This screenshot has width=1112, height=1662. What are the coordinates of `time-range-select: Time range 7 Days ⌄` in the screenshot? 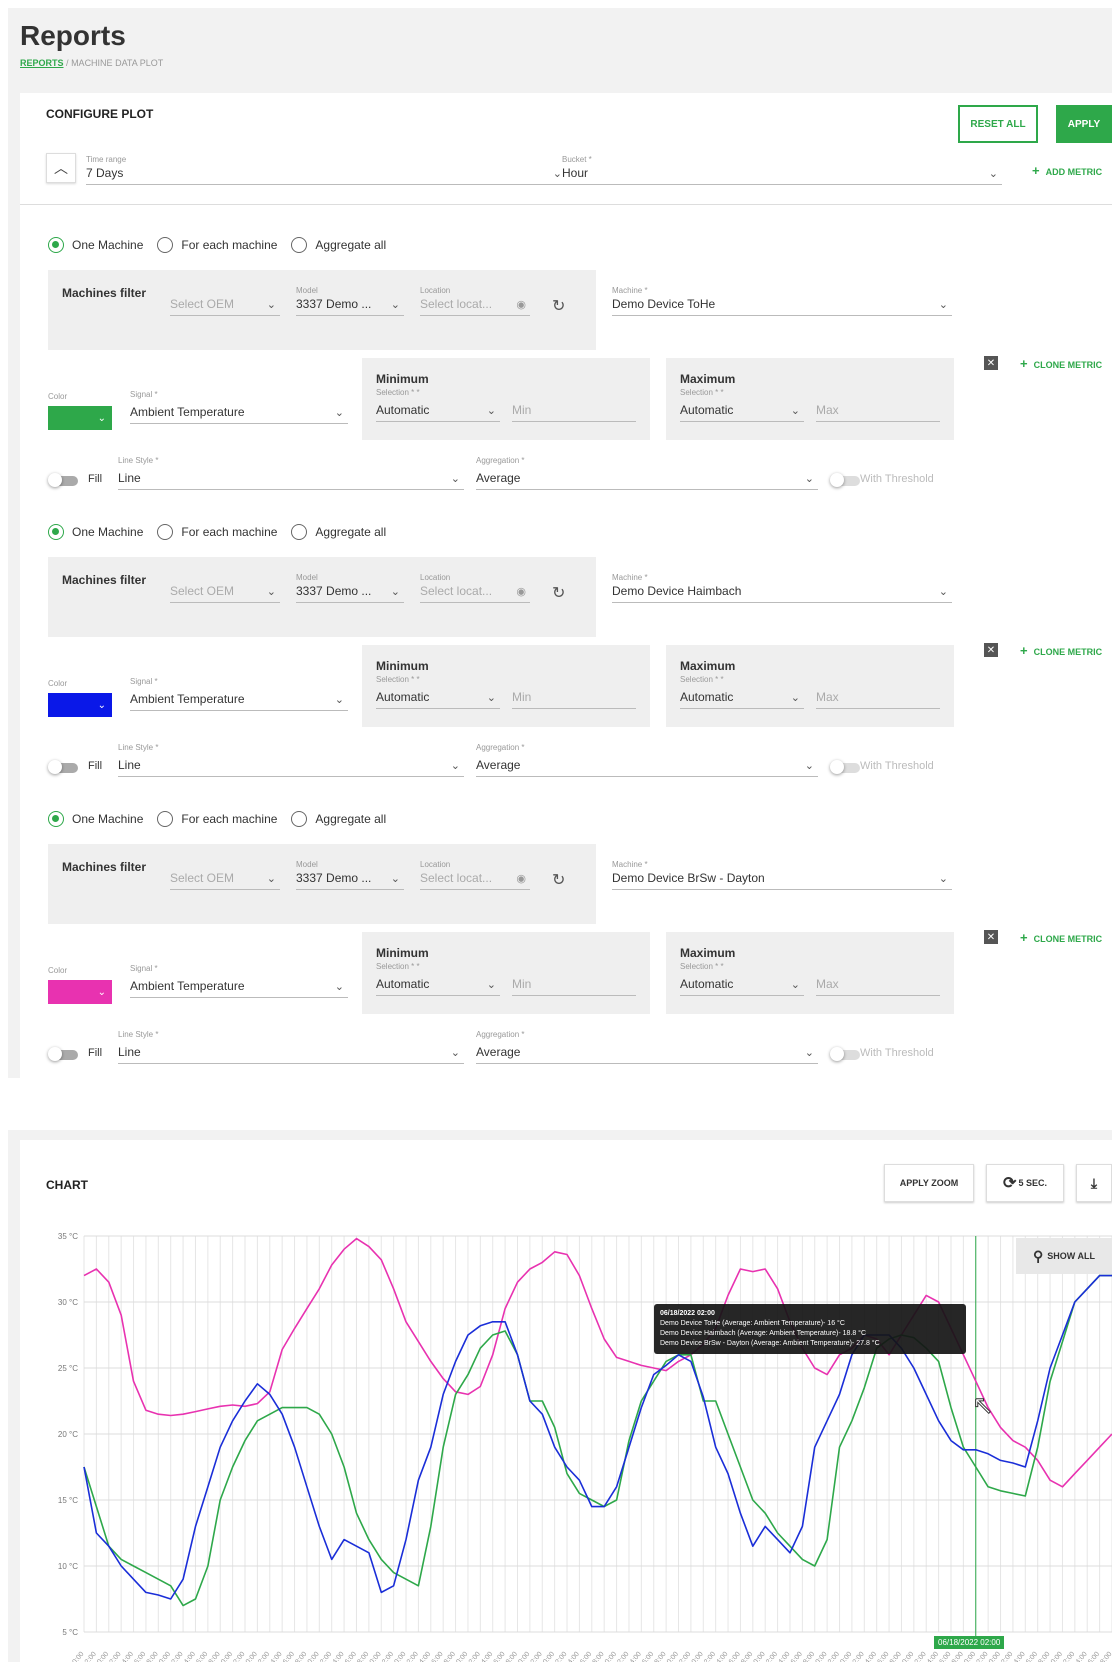 It's located at (326, 170).